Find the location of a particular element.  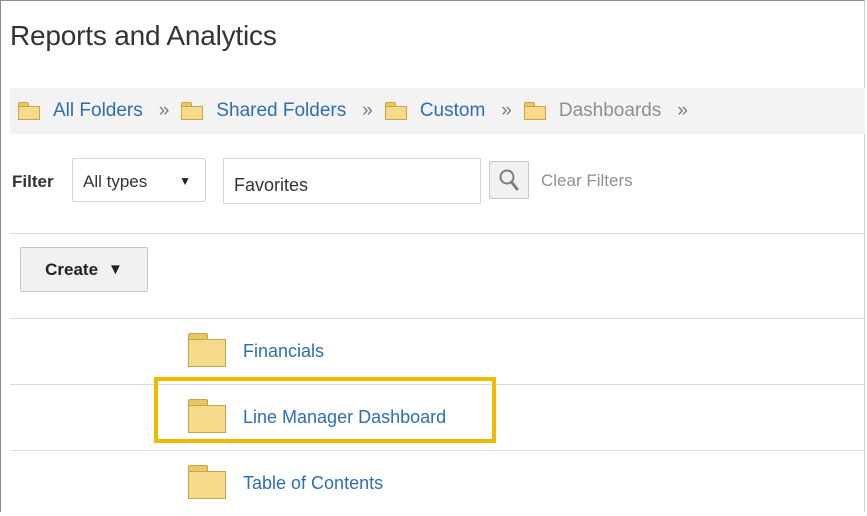

folder-link: Table of Contents is located at coordinates (313, 483).